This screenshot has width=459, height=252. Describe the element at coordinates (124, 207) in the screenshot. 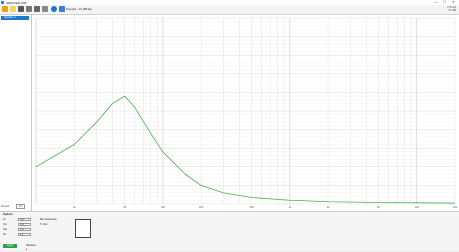

I see `x-tick-label: 50` at that location.